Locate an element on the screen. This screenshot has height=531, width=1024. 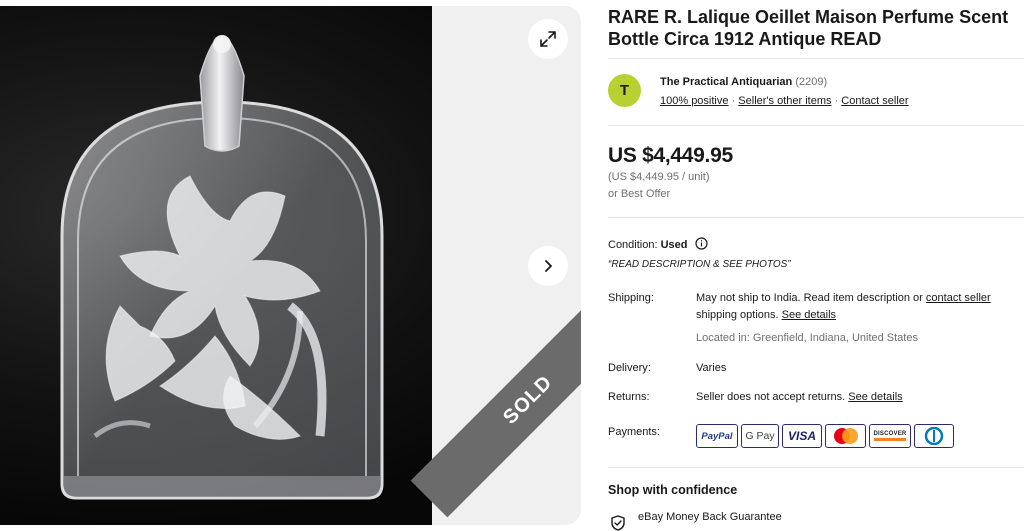
shipping-contact-seller-link: contact seller is located at coordinates (958, 298).